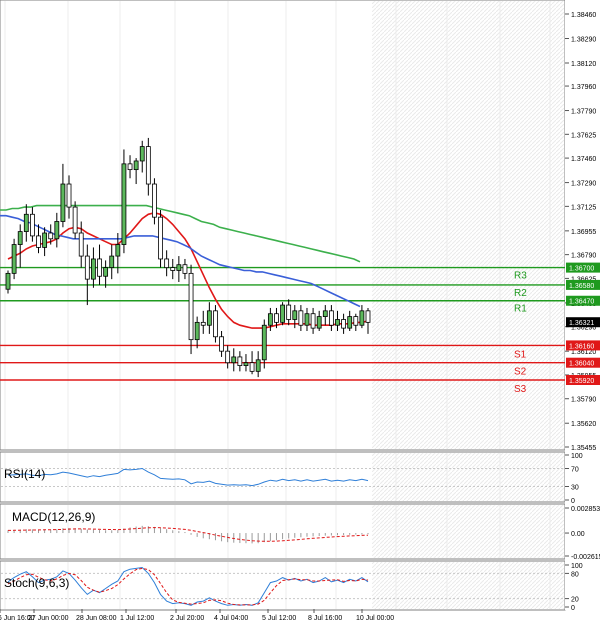 This screenshot has height=625, width=600. Describe the element at coordinates (578, 534) in the screenshot. I see `macd-tick-label: 0.00` at that location.